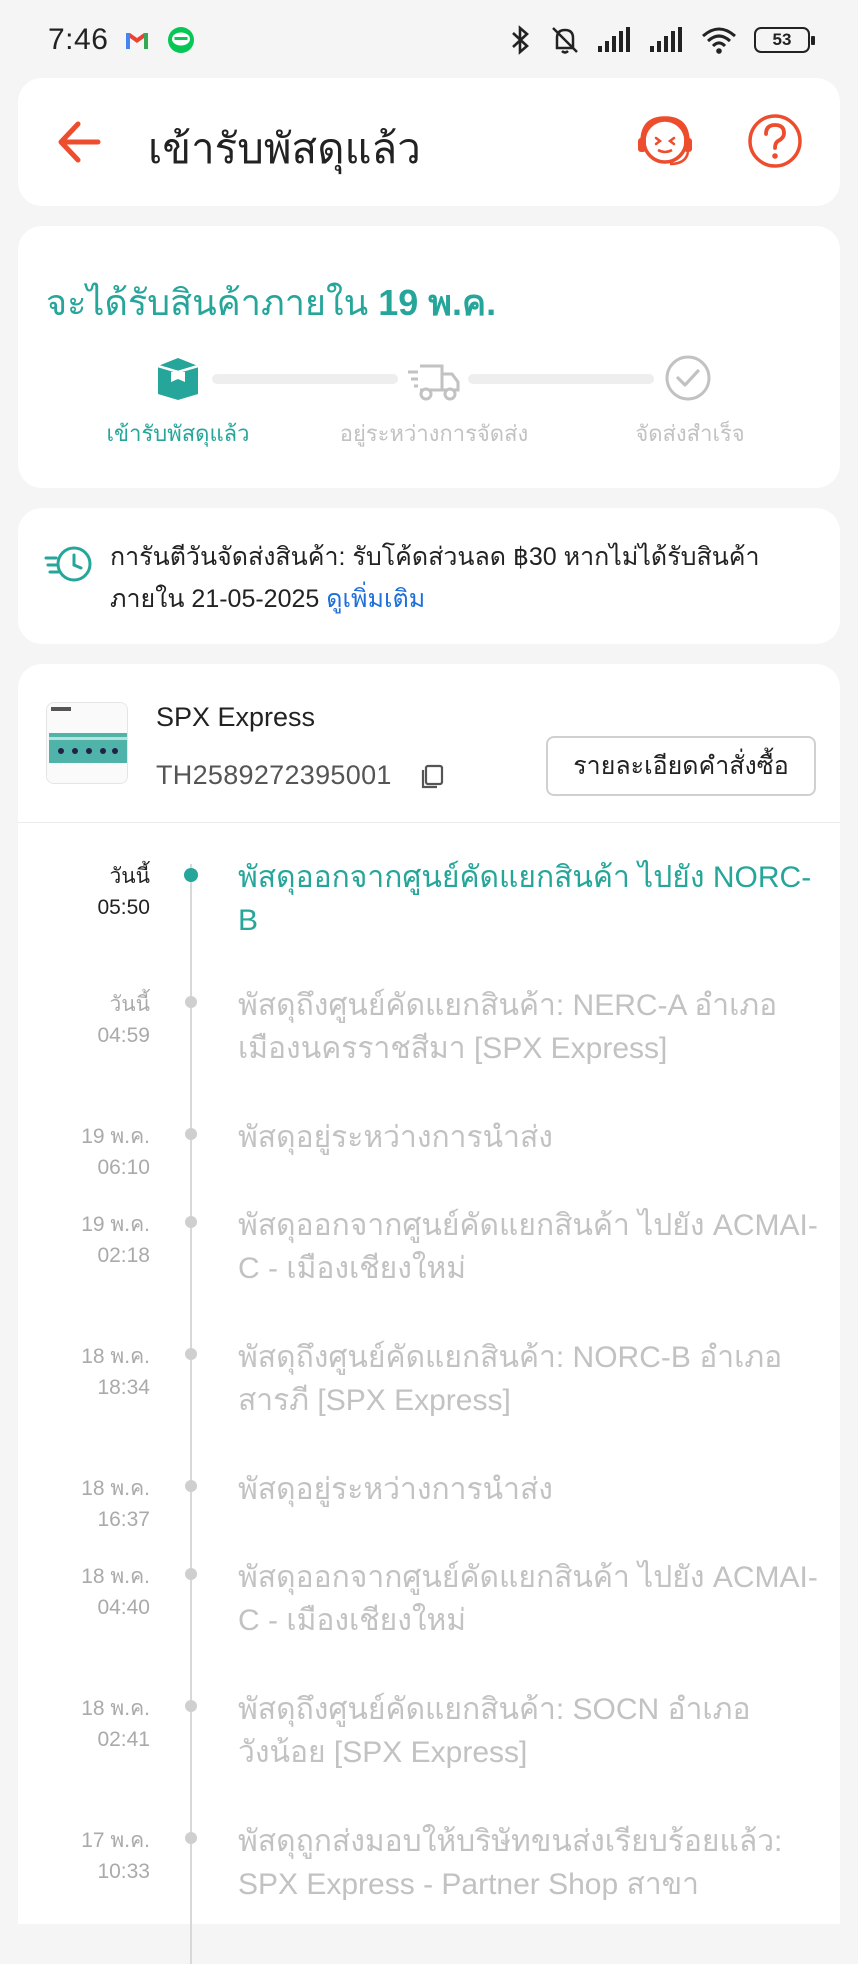 Image resolution: width=858 pixels, height=1964 pixels. What do you see at coordinates (78, 39) in the screenshot?
I see `status-time: 7:46` at bounding box center [78, 39].